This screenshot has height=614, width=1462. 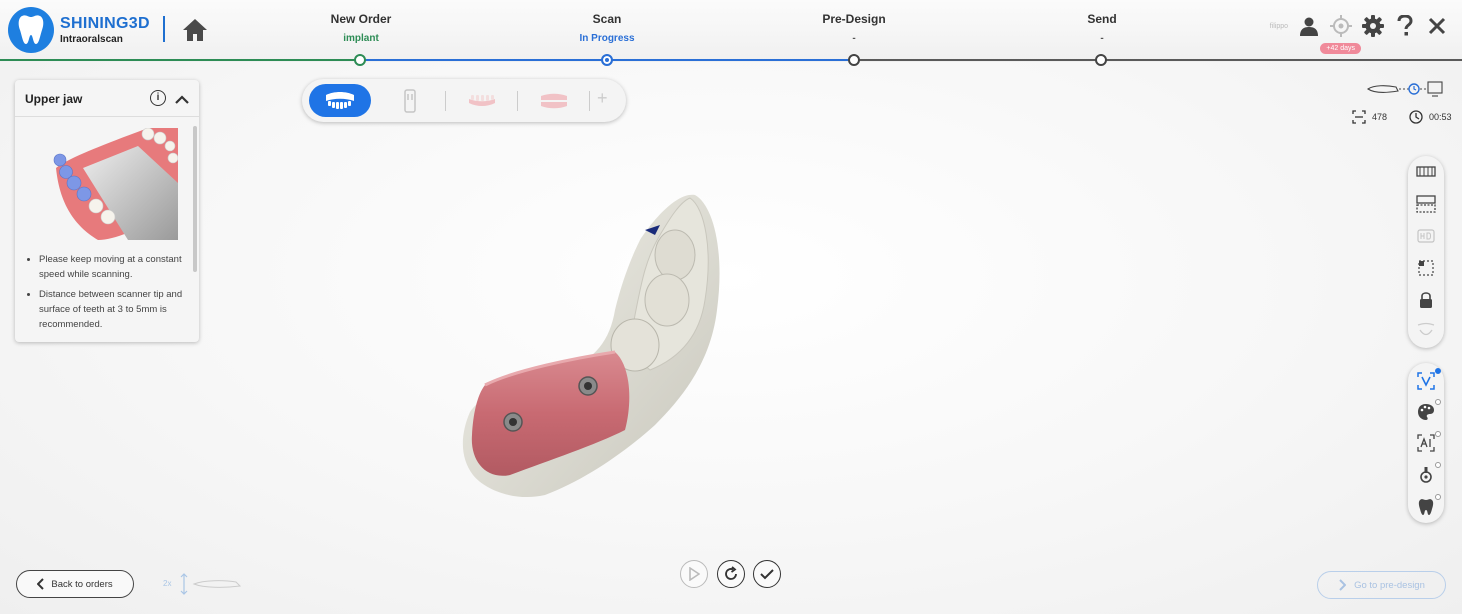 I want to click on texture-button, so click(x=1426, y=172).